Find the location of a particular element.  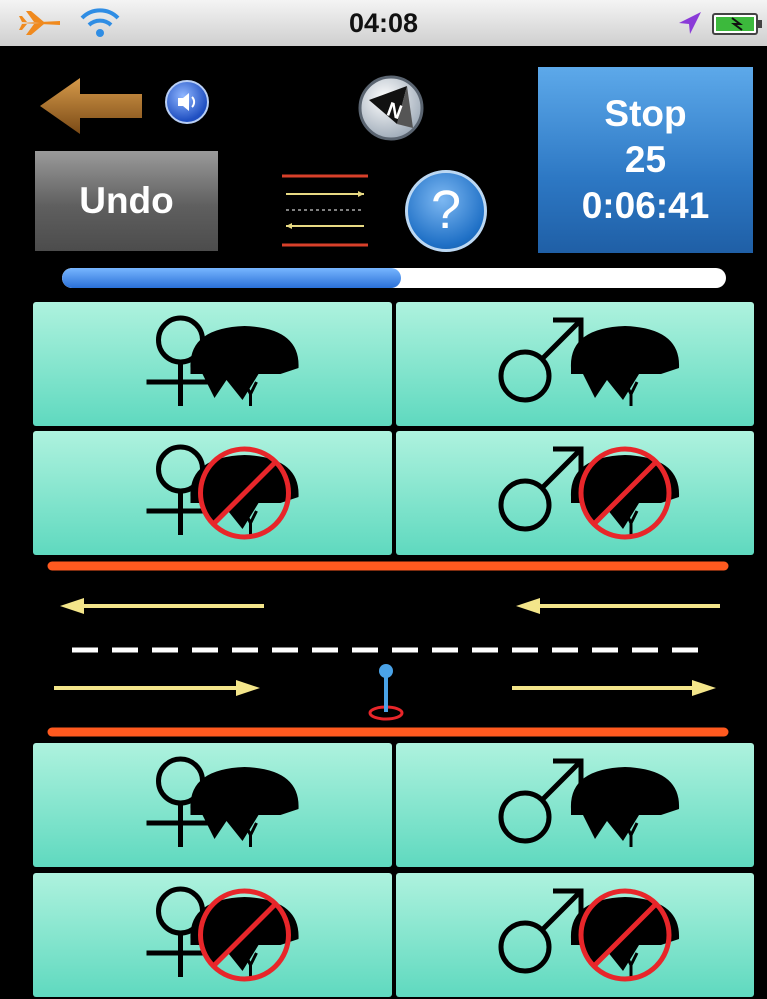

back-arrow-icon is located at coordinates (91, 106).